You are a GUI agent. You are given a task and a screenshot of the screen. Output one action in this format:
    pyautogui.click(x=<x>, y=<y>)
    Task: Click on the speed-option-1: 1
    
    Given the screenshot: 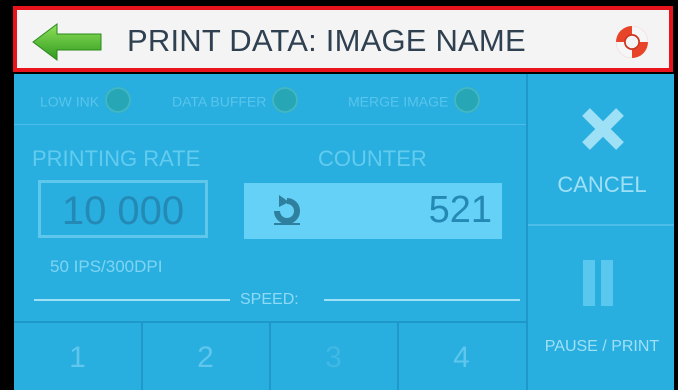 What is the action you would take?
    pyautogui.click(x=78, y=356)
    